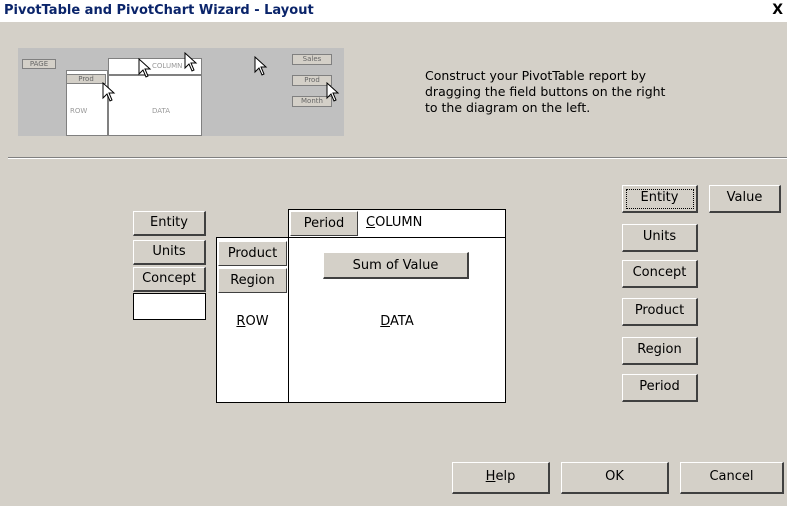 The height and width of the screenshot is (506, 787). Describe the element at coordinates (169, 252) in the screenshot. I see `page-field-units: Units` at that location.